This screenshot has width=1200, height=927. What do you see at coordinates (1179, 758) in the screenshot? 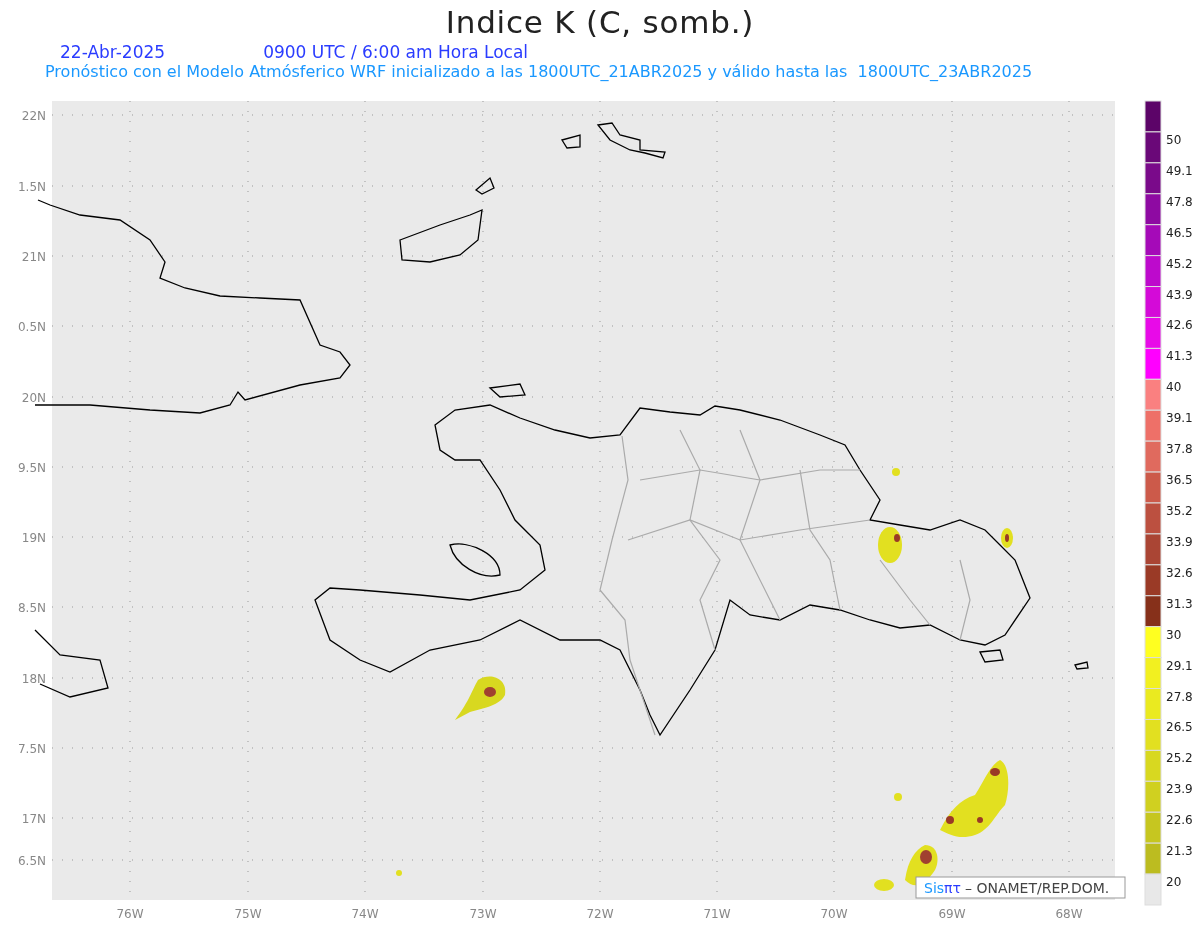
I see `colorbar-label: 25.2` at bounding box center [1179, 758].